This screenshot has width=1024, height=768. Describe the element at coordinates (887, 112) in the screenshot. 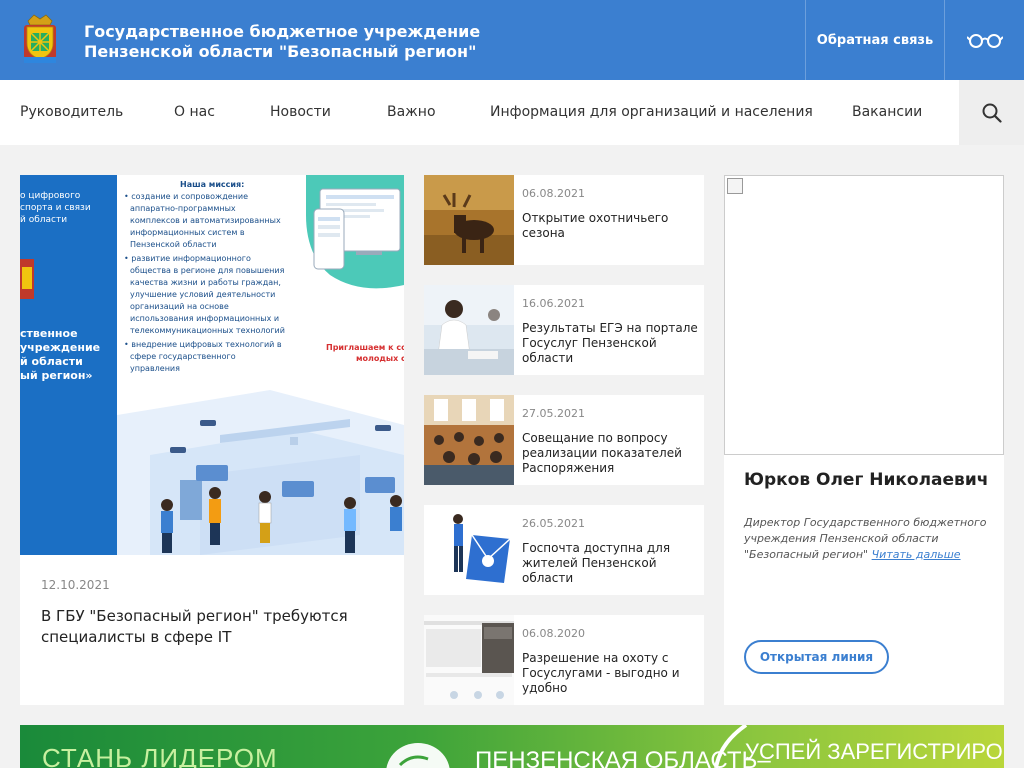

I see `nav-item-vacancies: Вакансии` at that location.